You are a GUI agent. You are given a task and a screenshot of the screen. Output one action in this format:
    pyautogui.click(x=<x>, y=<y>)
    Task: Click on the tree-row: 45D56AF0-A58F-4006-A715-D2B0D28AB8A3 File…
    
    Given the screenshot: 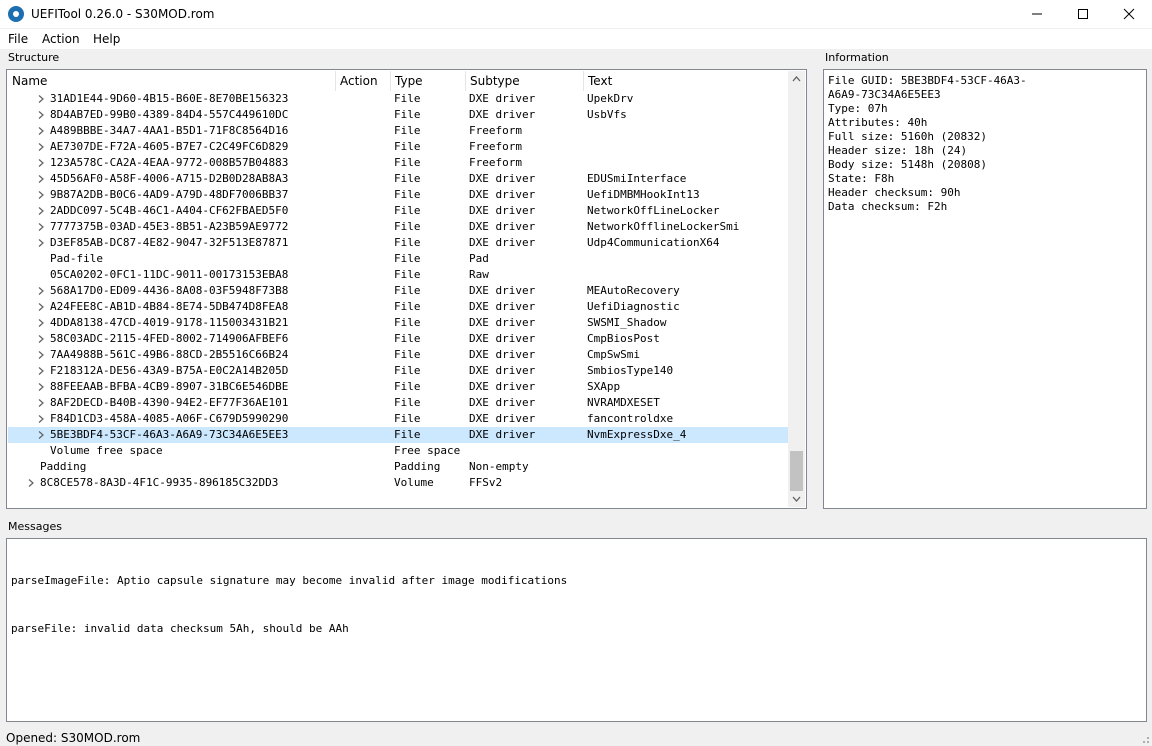 What is the action you would take?
    pyautogui.click(x=398, y=179)
    